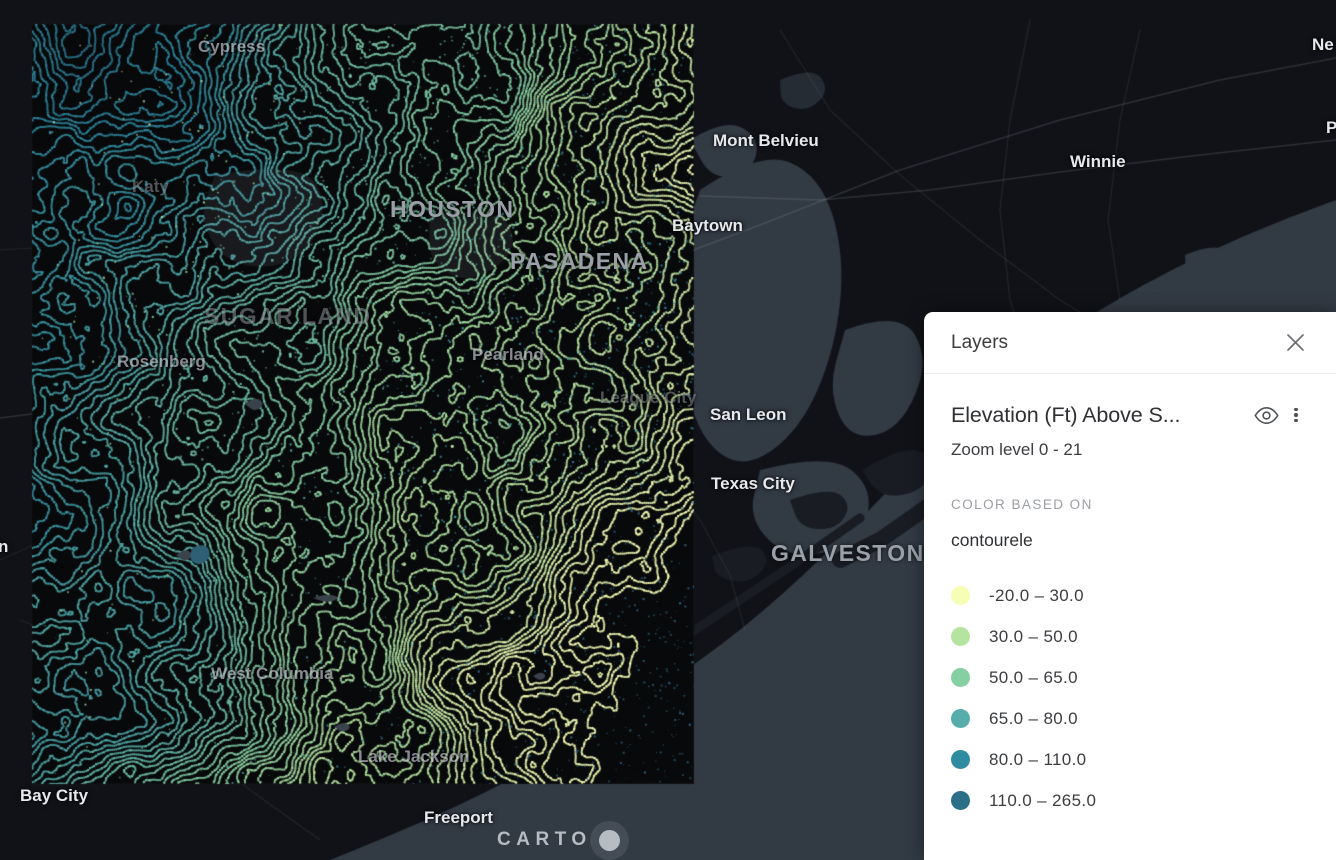 The width and height of the screenshot is (1336, 860). I want to click on legend-label: 80.0 – 110.0, so click(1038, 759).